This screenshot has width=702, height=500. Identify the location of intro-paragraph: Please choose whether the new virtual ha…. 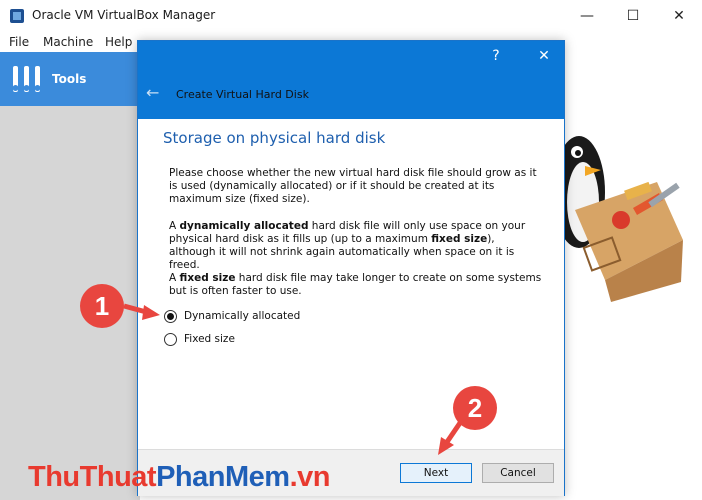
(353, 186).